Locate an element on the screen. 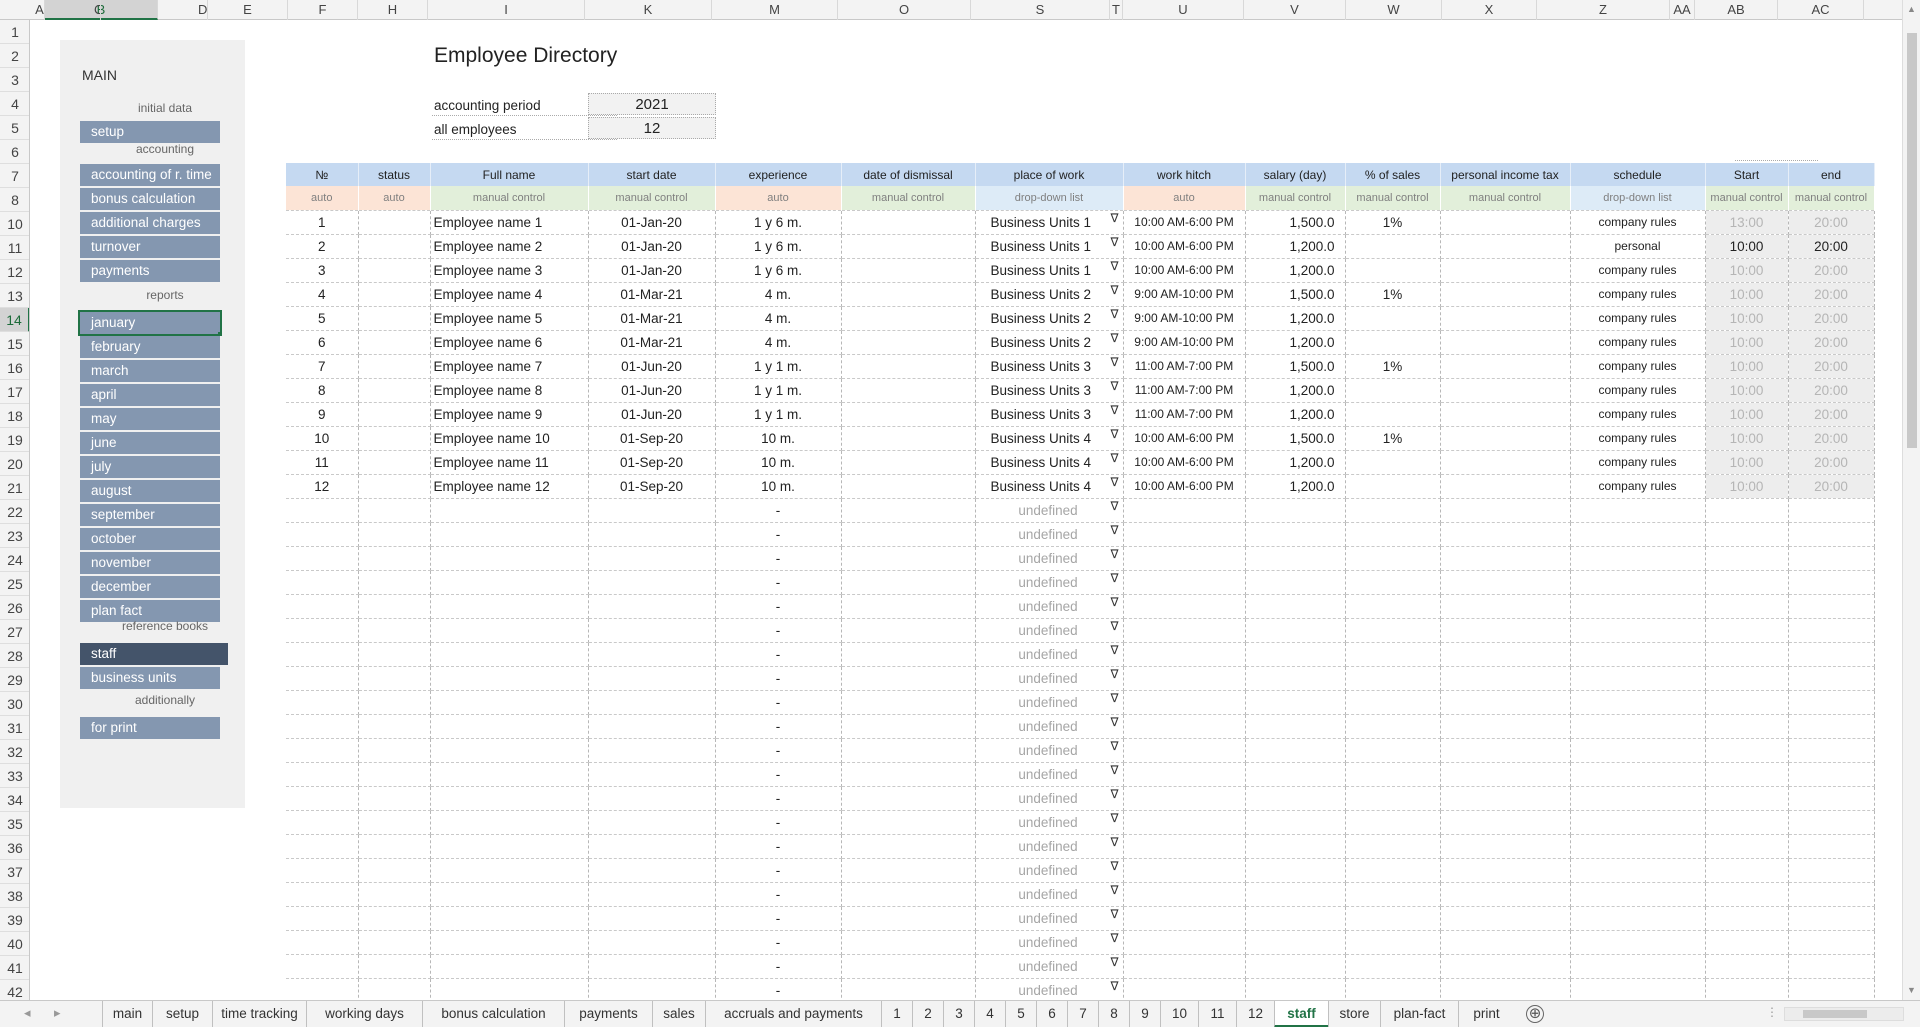 The image size is (1920, 1027). cell-full-name: Employee name 1 is located at coordinates (509, 222).